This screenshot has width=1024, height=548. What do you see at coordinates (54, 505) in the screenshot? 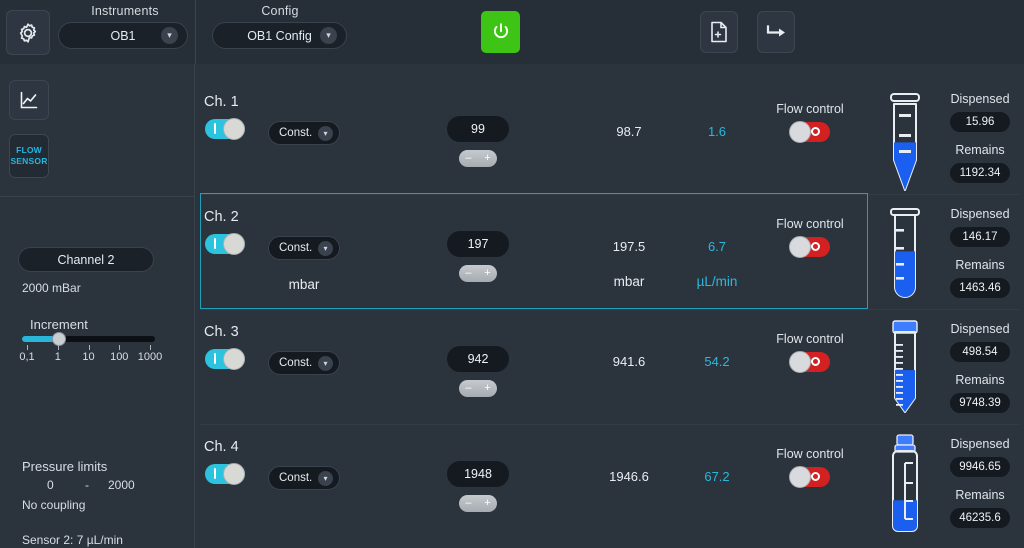
I see `coupling-status: No coupling` at bounding box center [54, 505].